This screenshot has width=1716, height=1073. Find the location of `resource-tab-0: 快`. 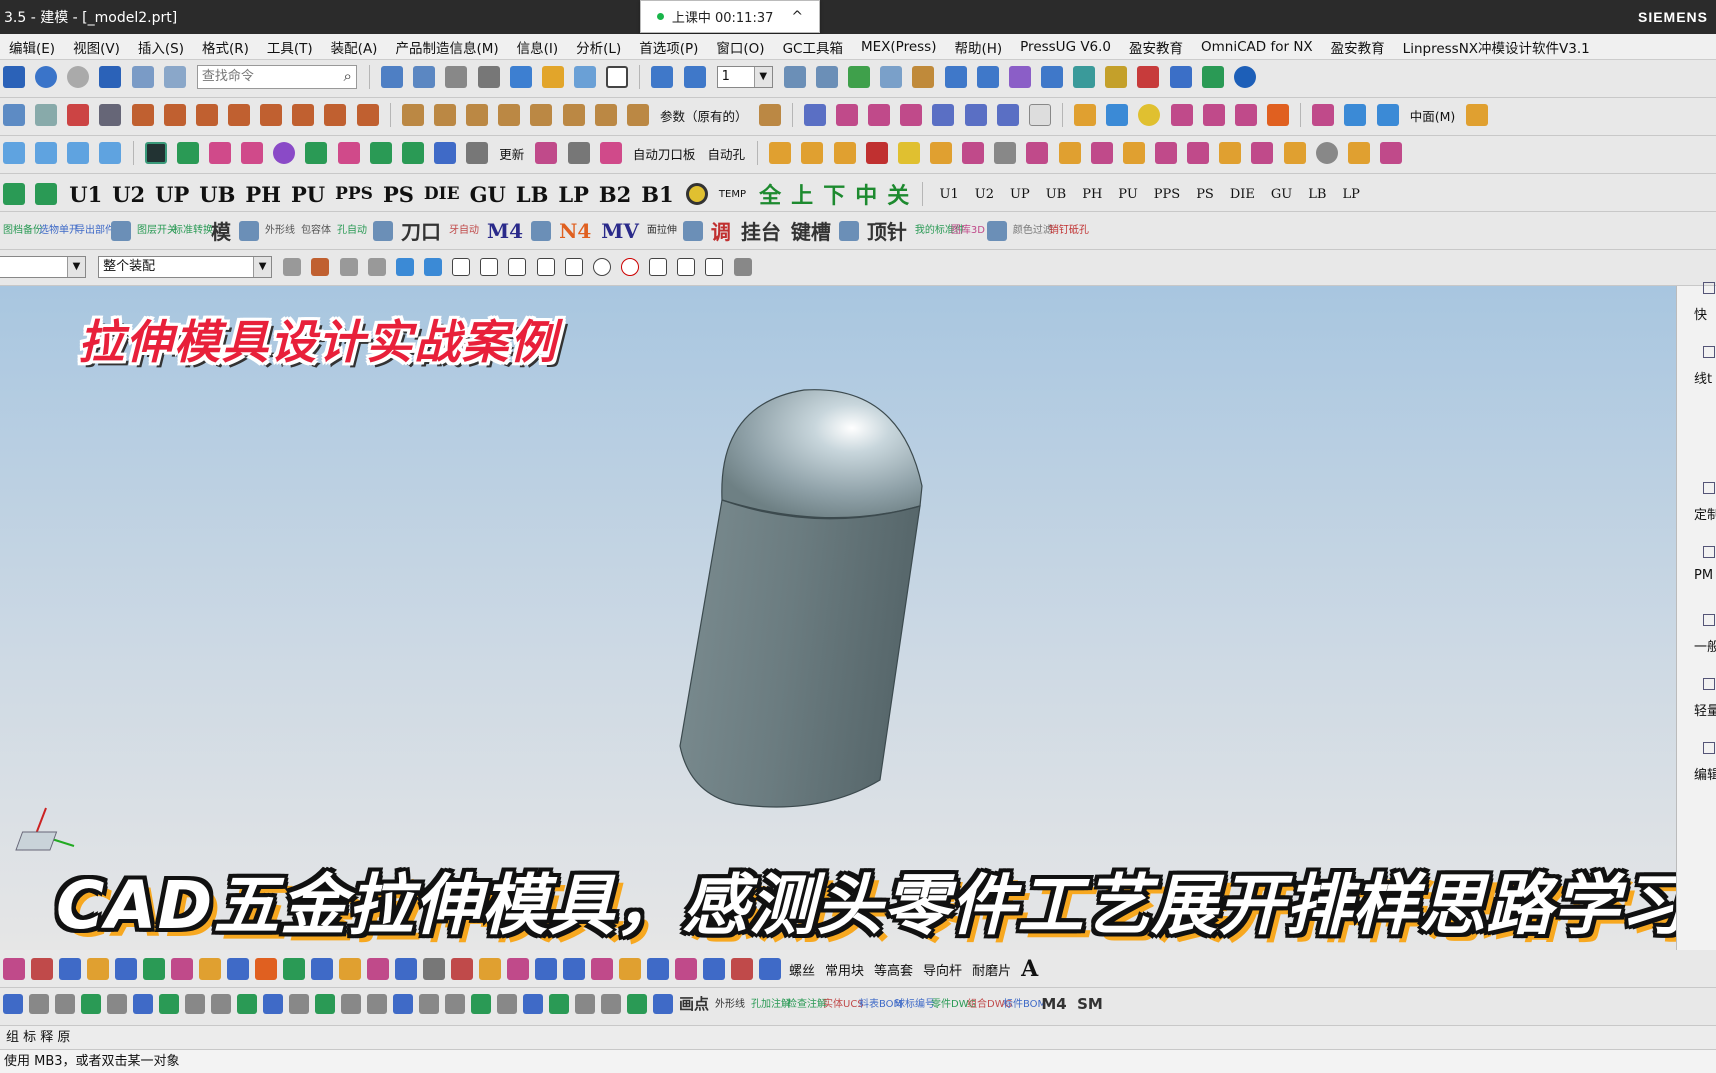

resource-tab-0: 快 is located at coordinates (1700, 313).